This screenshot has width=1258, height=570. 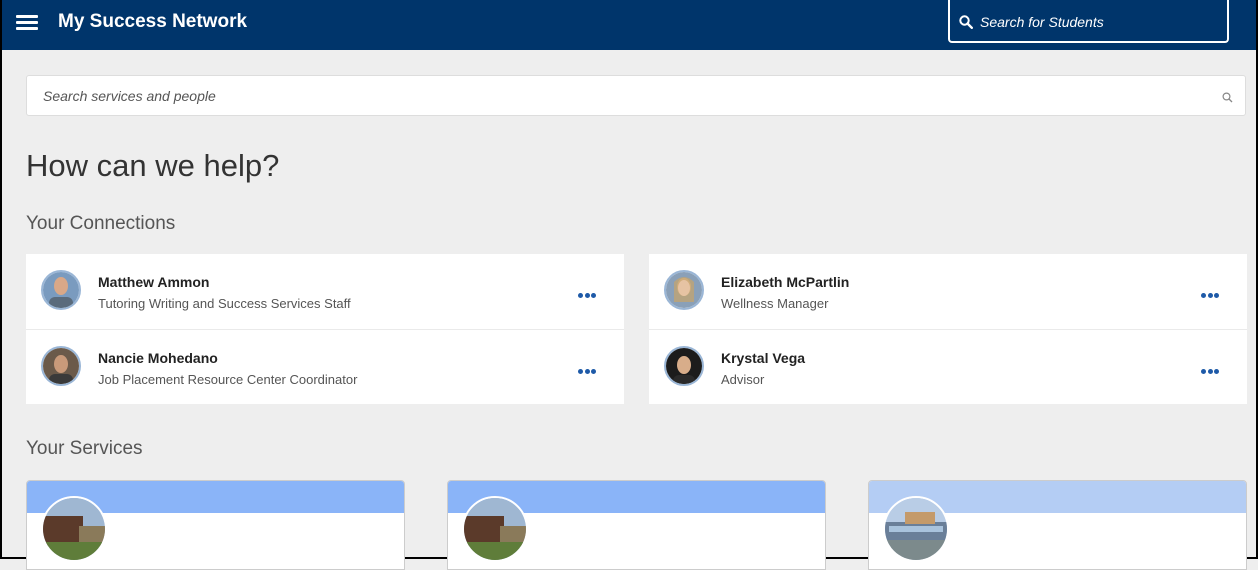 I want to click on connection-role: Wellness Manager, so click(x=775, y=303).